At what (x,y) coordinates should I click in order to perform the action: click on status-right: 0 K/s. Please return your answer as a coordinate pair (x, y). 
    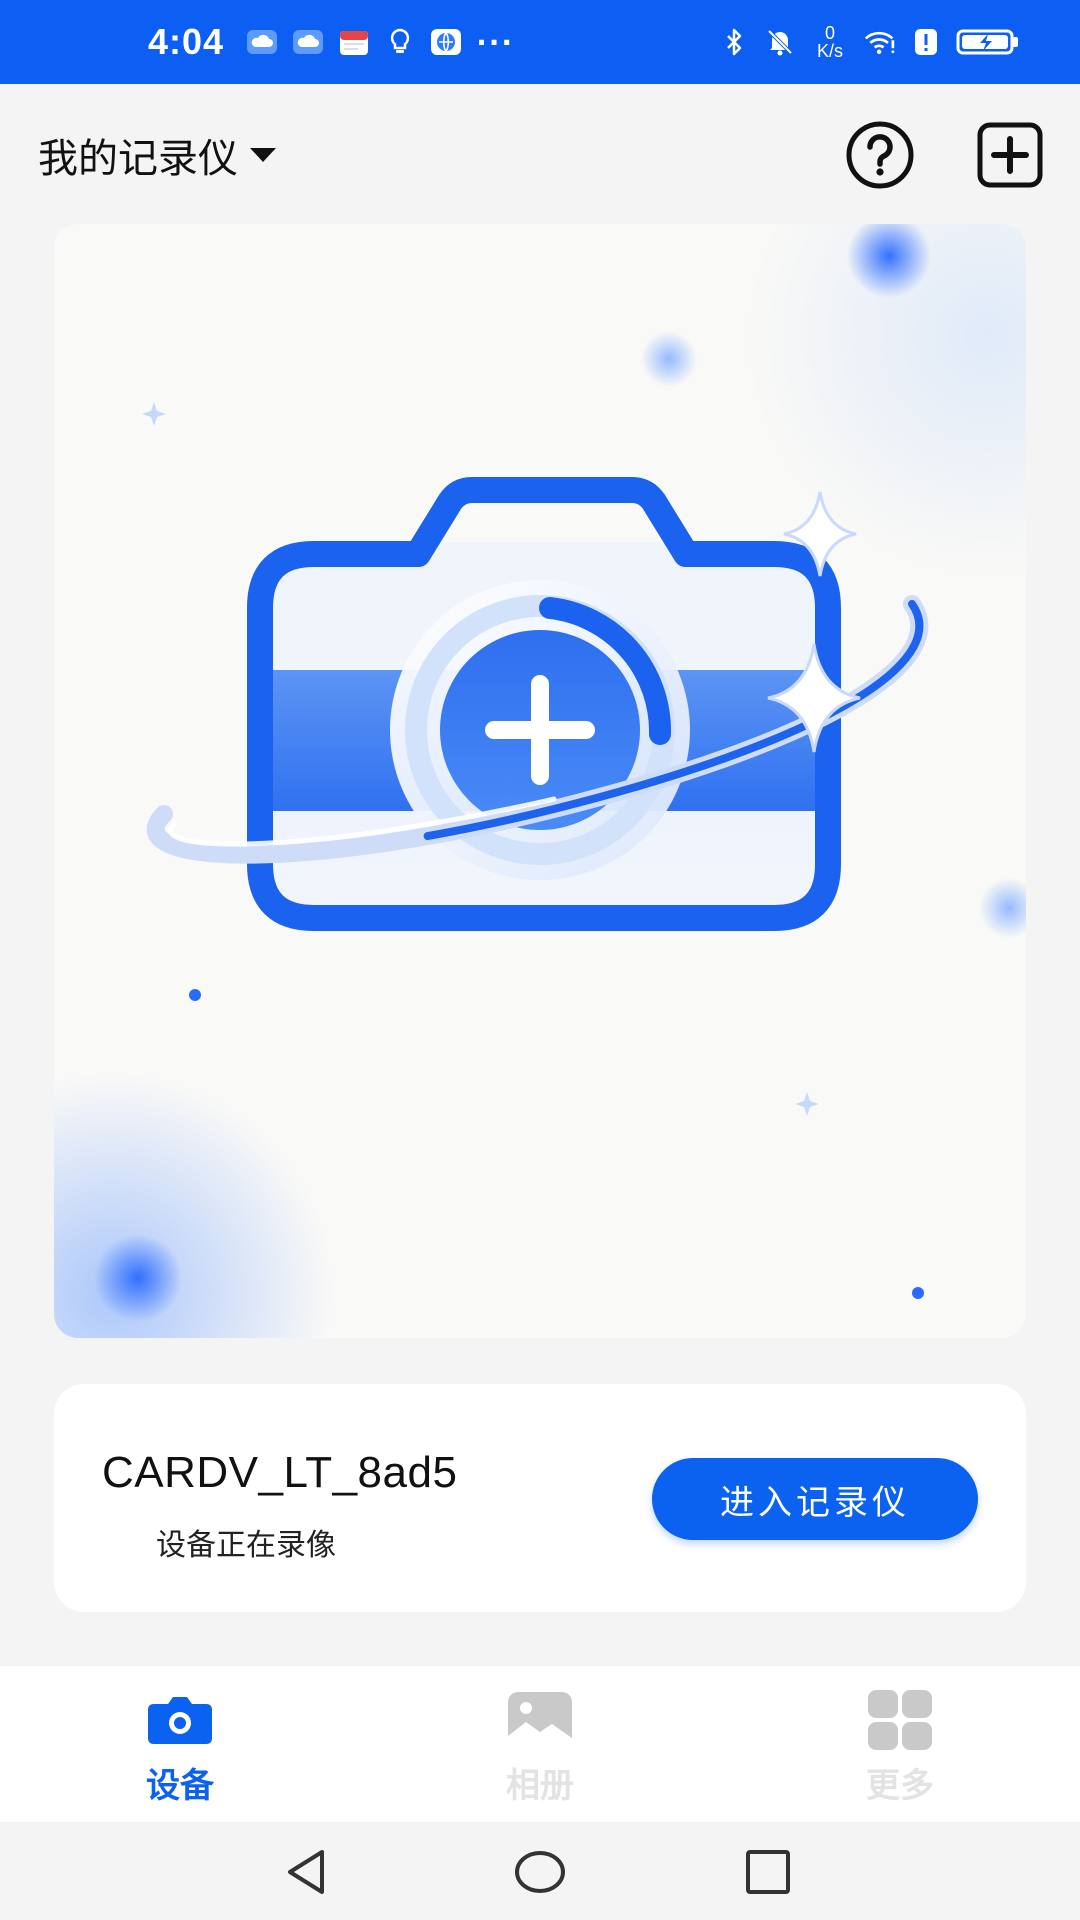
    Looking at the image, I should click on (869, 42).